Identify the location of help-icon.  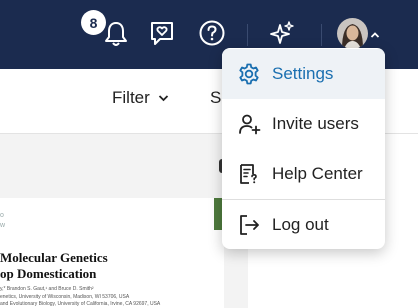
(212, 33).